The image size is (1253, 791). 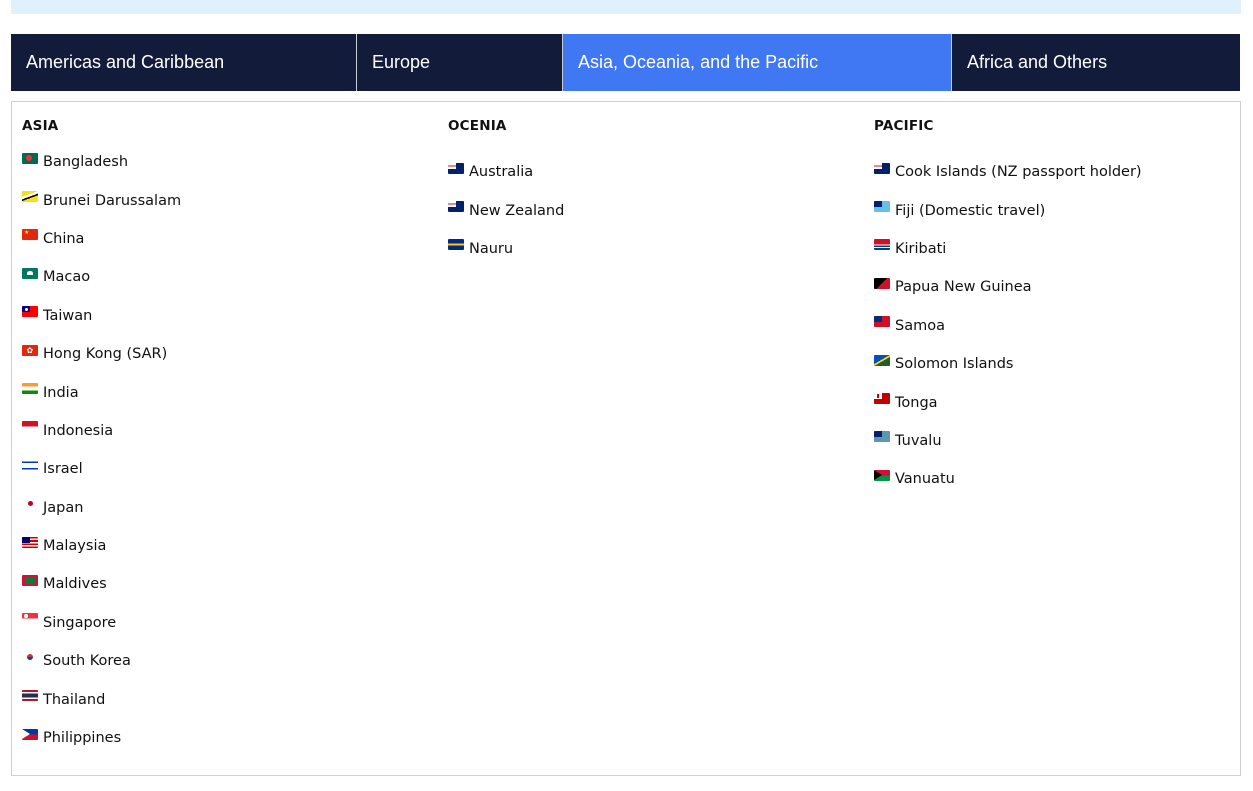 What do you see at coordinates (516, 211) in the screenshot?
I see `country-link: New Zealand` at bounding box center [516, 211].